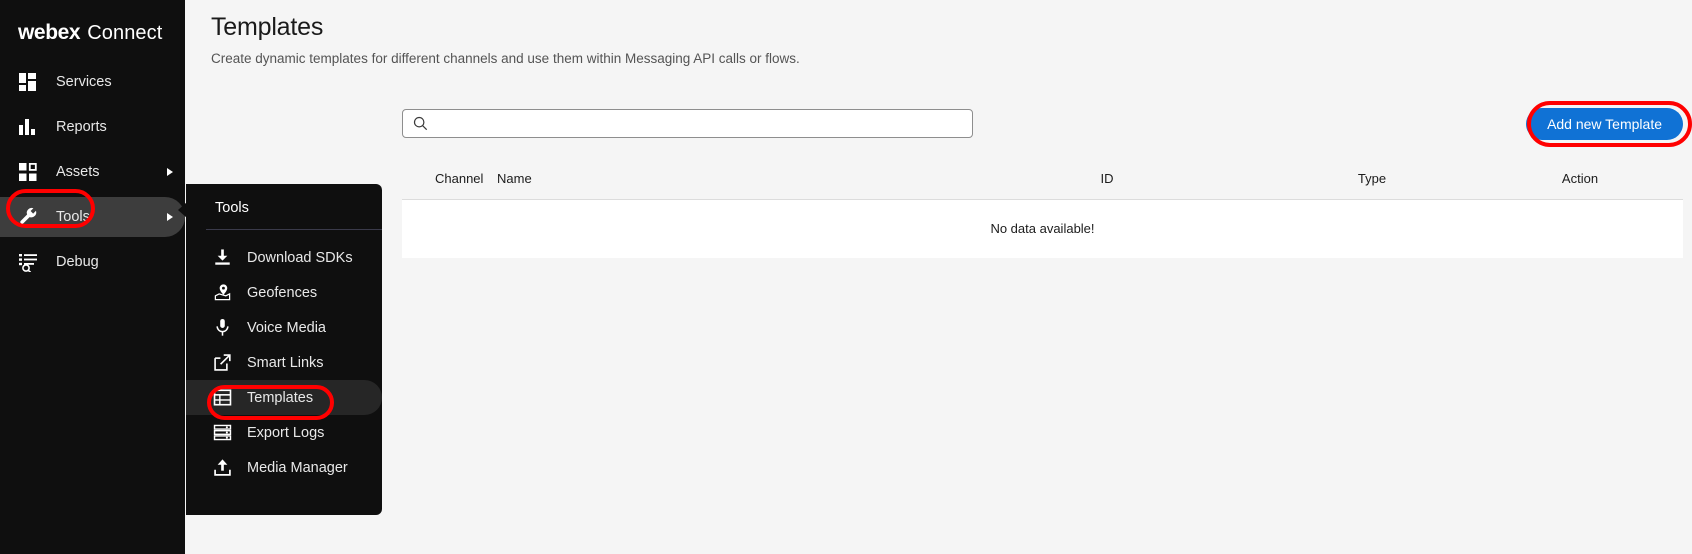  I want to click on sidebar-item-services: Services, so click(92, 82).